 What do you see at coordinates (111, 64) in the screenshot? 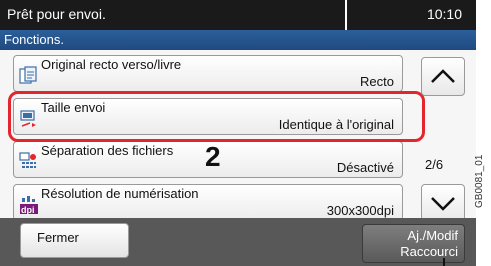
I see `list-item-label: Original recto verso/livre` at bounding box center [111, 64].